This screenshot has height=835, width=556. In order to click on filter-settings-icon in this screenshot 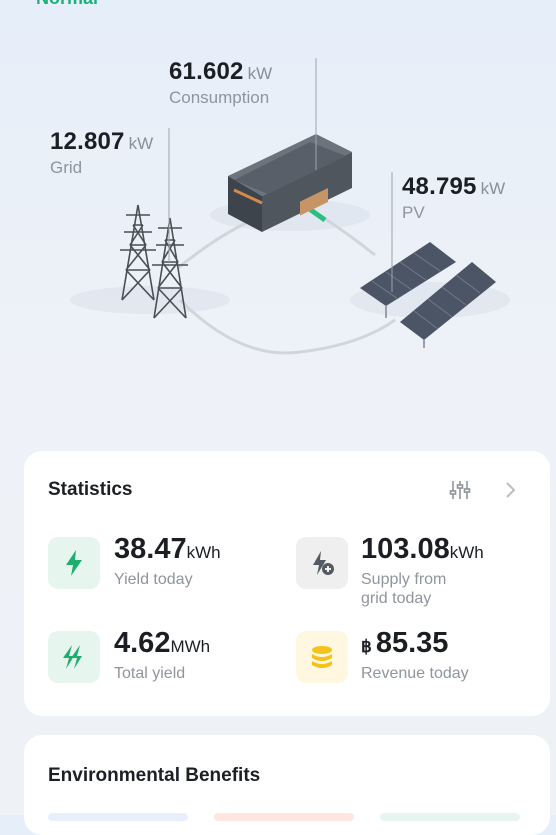, I will do `click(460, 490)`.